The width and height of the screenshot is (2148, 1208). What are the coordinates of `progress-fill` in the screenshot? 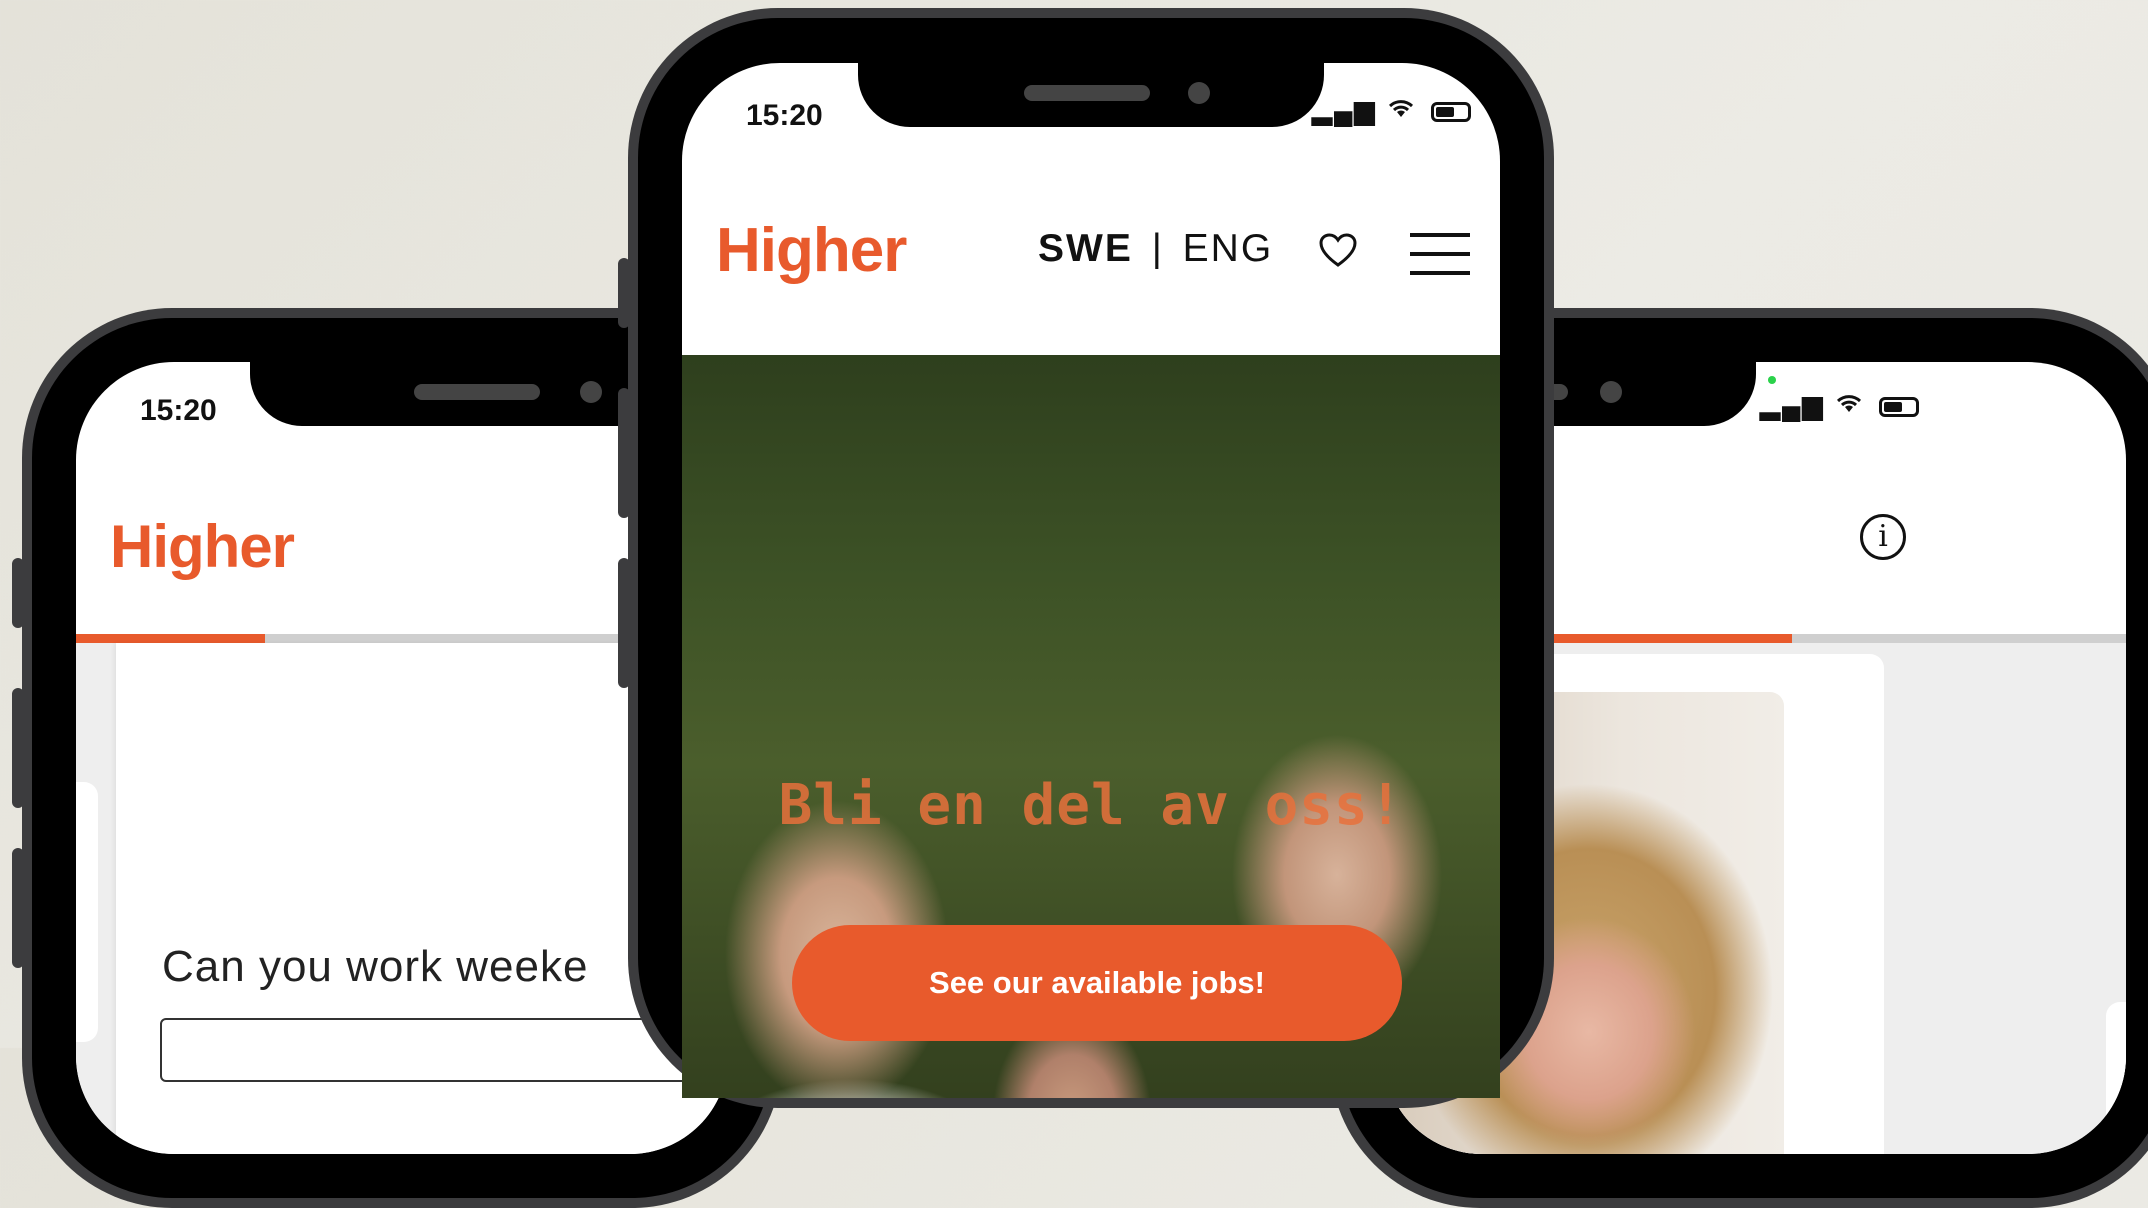 It's located at (171, 638).